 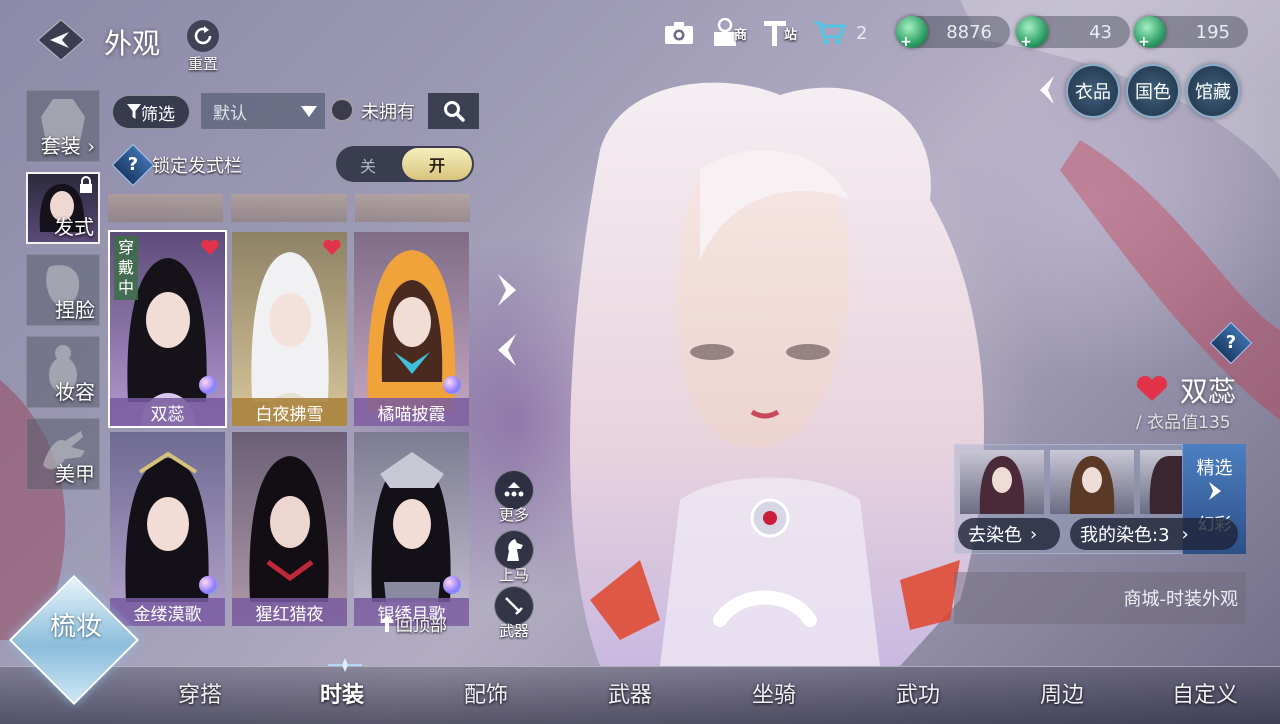 What do you see at coordinates (514, 489) in the screenshot?
I see `more-dots-icon` at bounding box center [514, 489].